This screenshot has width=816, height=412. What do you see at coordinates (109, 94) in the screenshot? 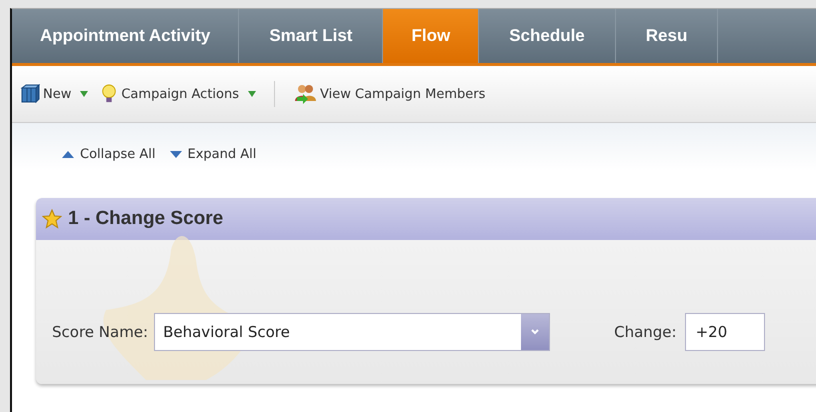
I see `lightbulb-icon` at bounding box center [109, 94].